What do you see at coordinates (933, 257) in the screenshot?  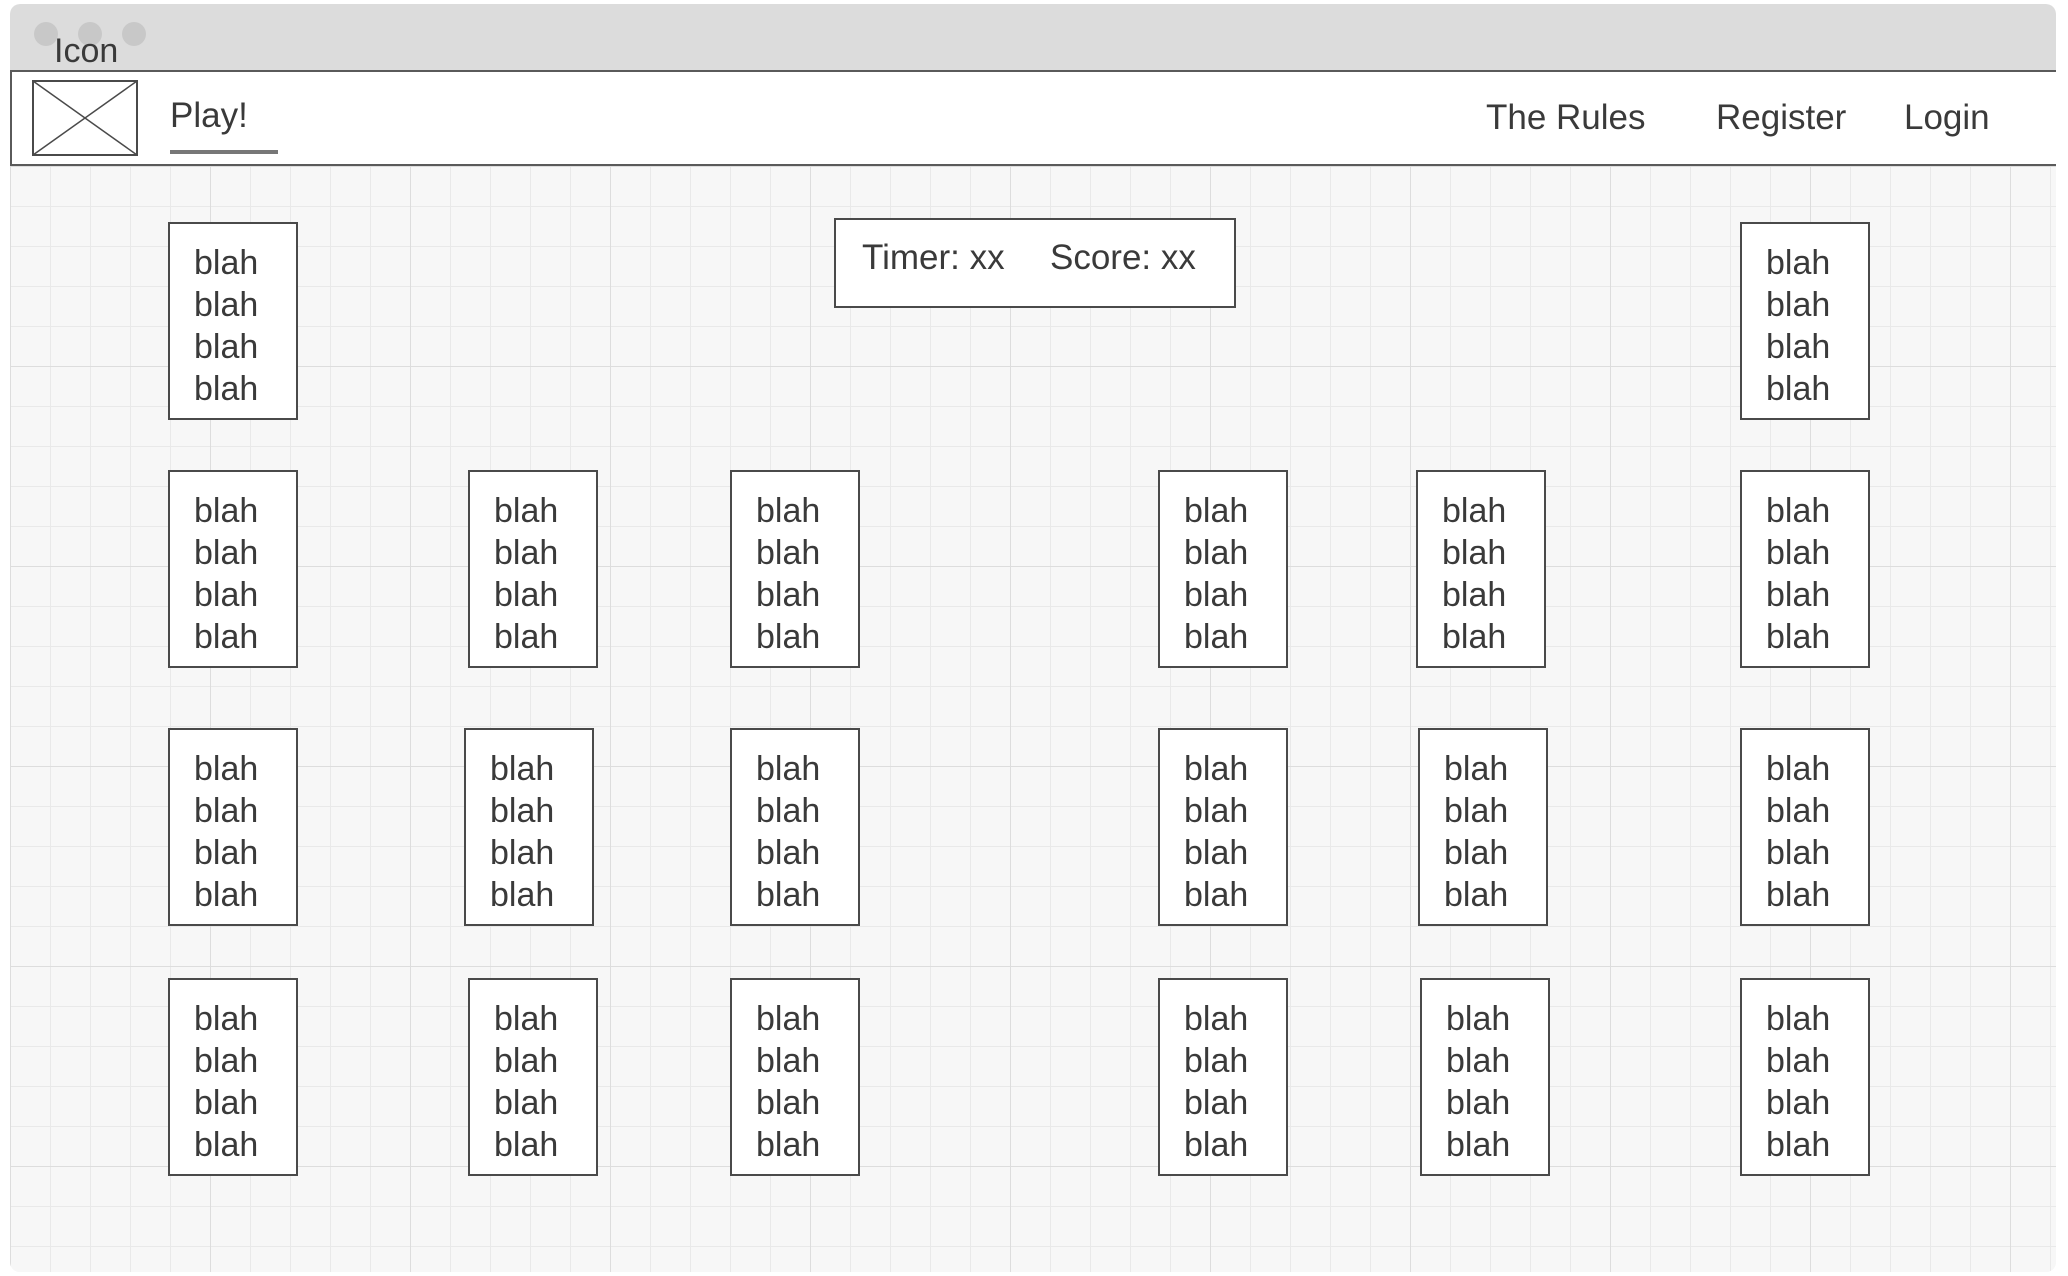 I see `timer-readout: Timer: xx` at bounding box center [933, 257].